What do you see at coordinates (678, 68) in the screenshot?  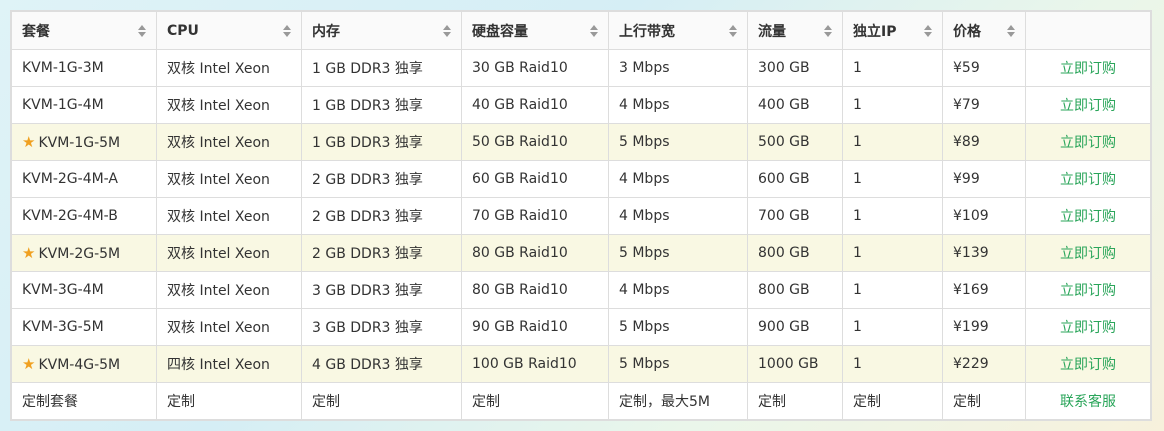 I see `cell-bandwidth: 3 Mbps` at bounding box center [678, 68].